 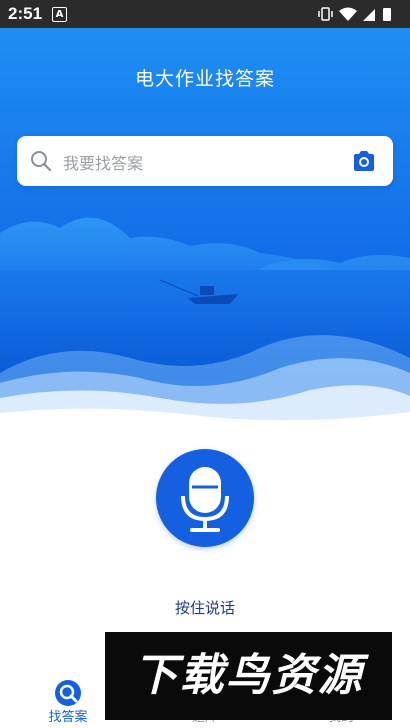 What do you see at coordinates (325, 14) in the screenshot?
I see `vibrate-icon` at bounding box center [325, 14].